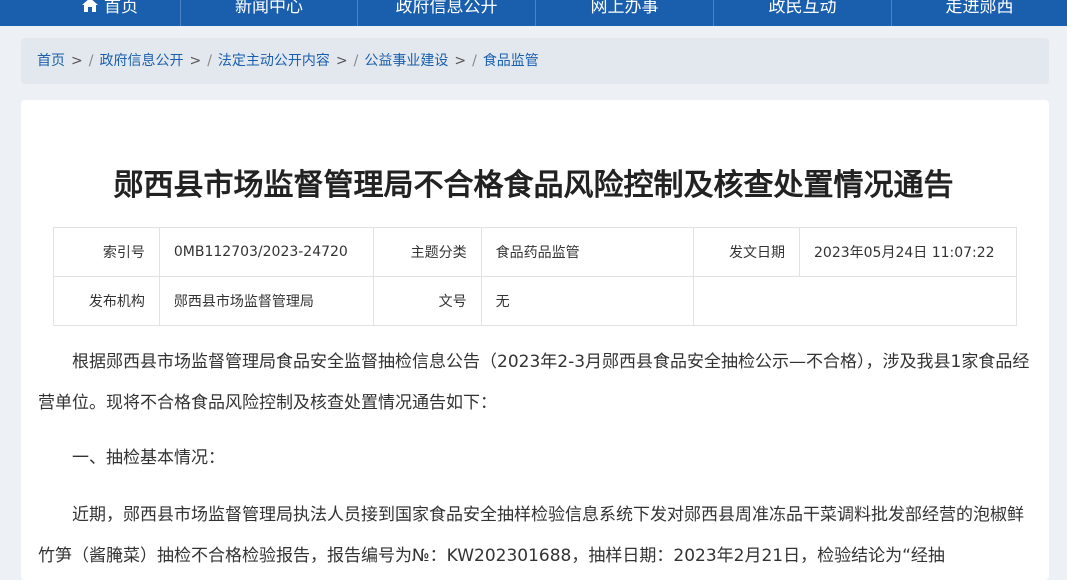  What do you see at coordinates (446, 8) in the screenshot?
I see `nav-label: 政府信息公开` at bounding box center [446, 8].